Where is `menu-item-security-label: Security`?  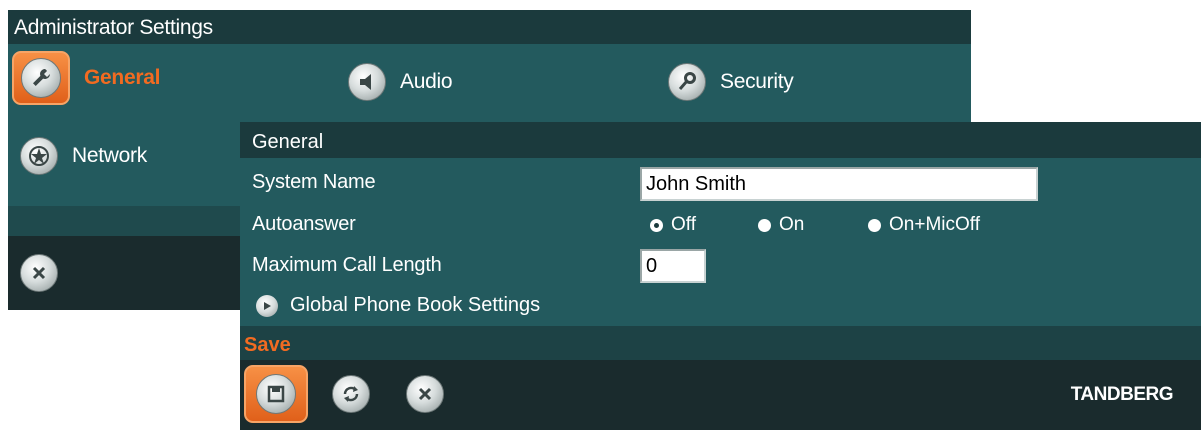
menu-item-security-label: Security is located at coordinates (757, 81).